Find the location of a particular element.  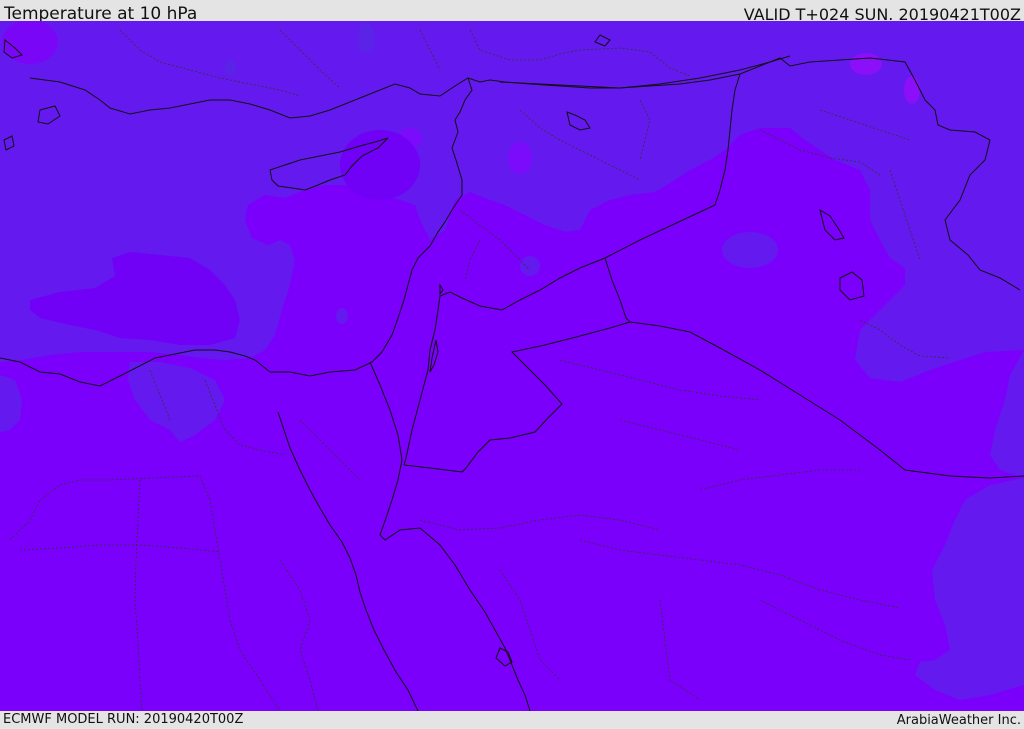

model-run-label: ECMWF MODEL RUN: 20190420T00Z is located at coordinates (123, 719).